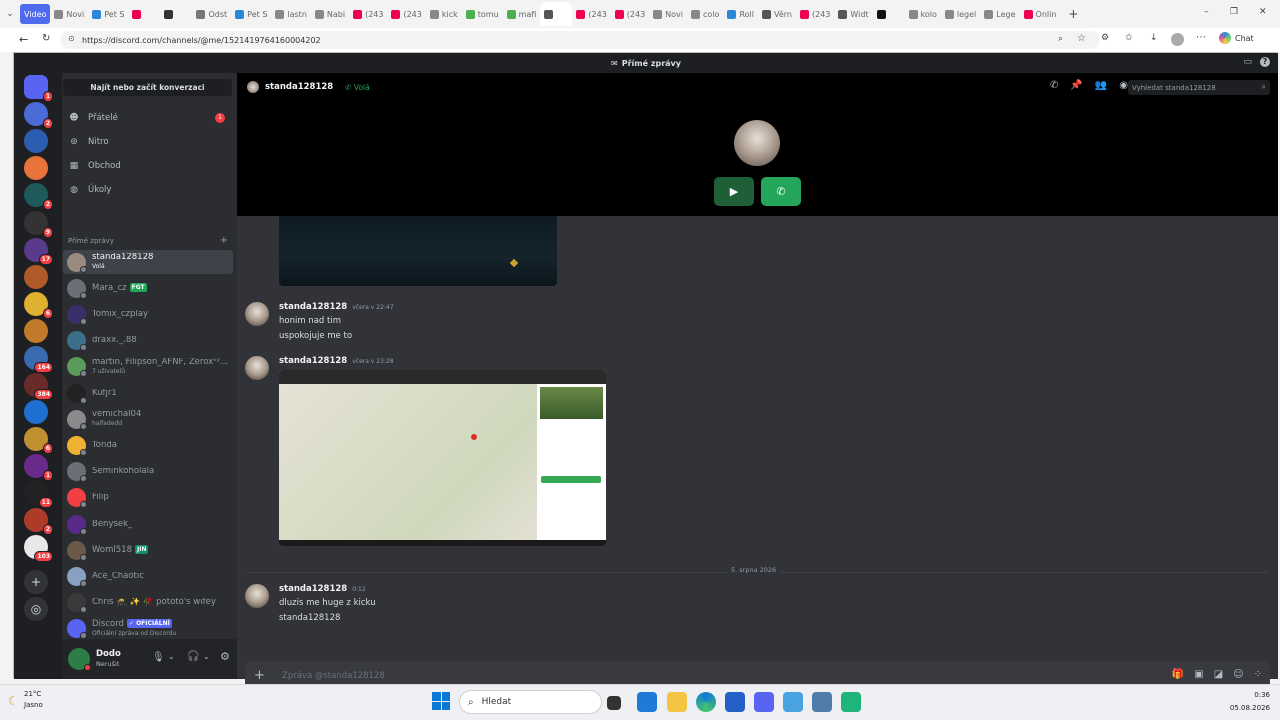  I want to click on browser-tab: kolo, so click(923, 14).